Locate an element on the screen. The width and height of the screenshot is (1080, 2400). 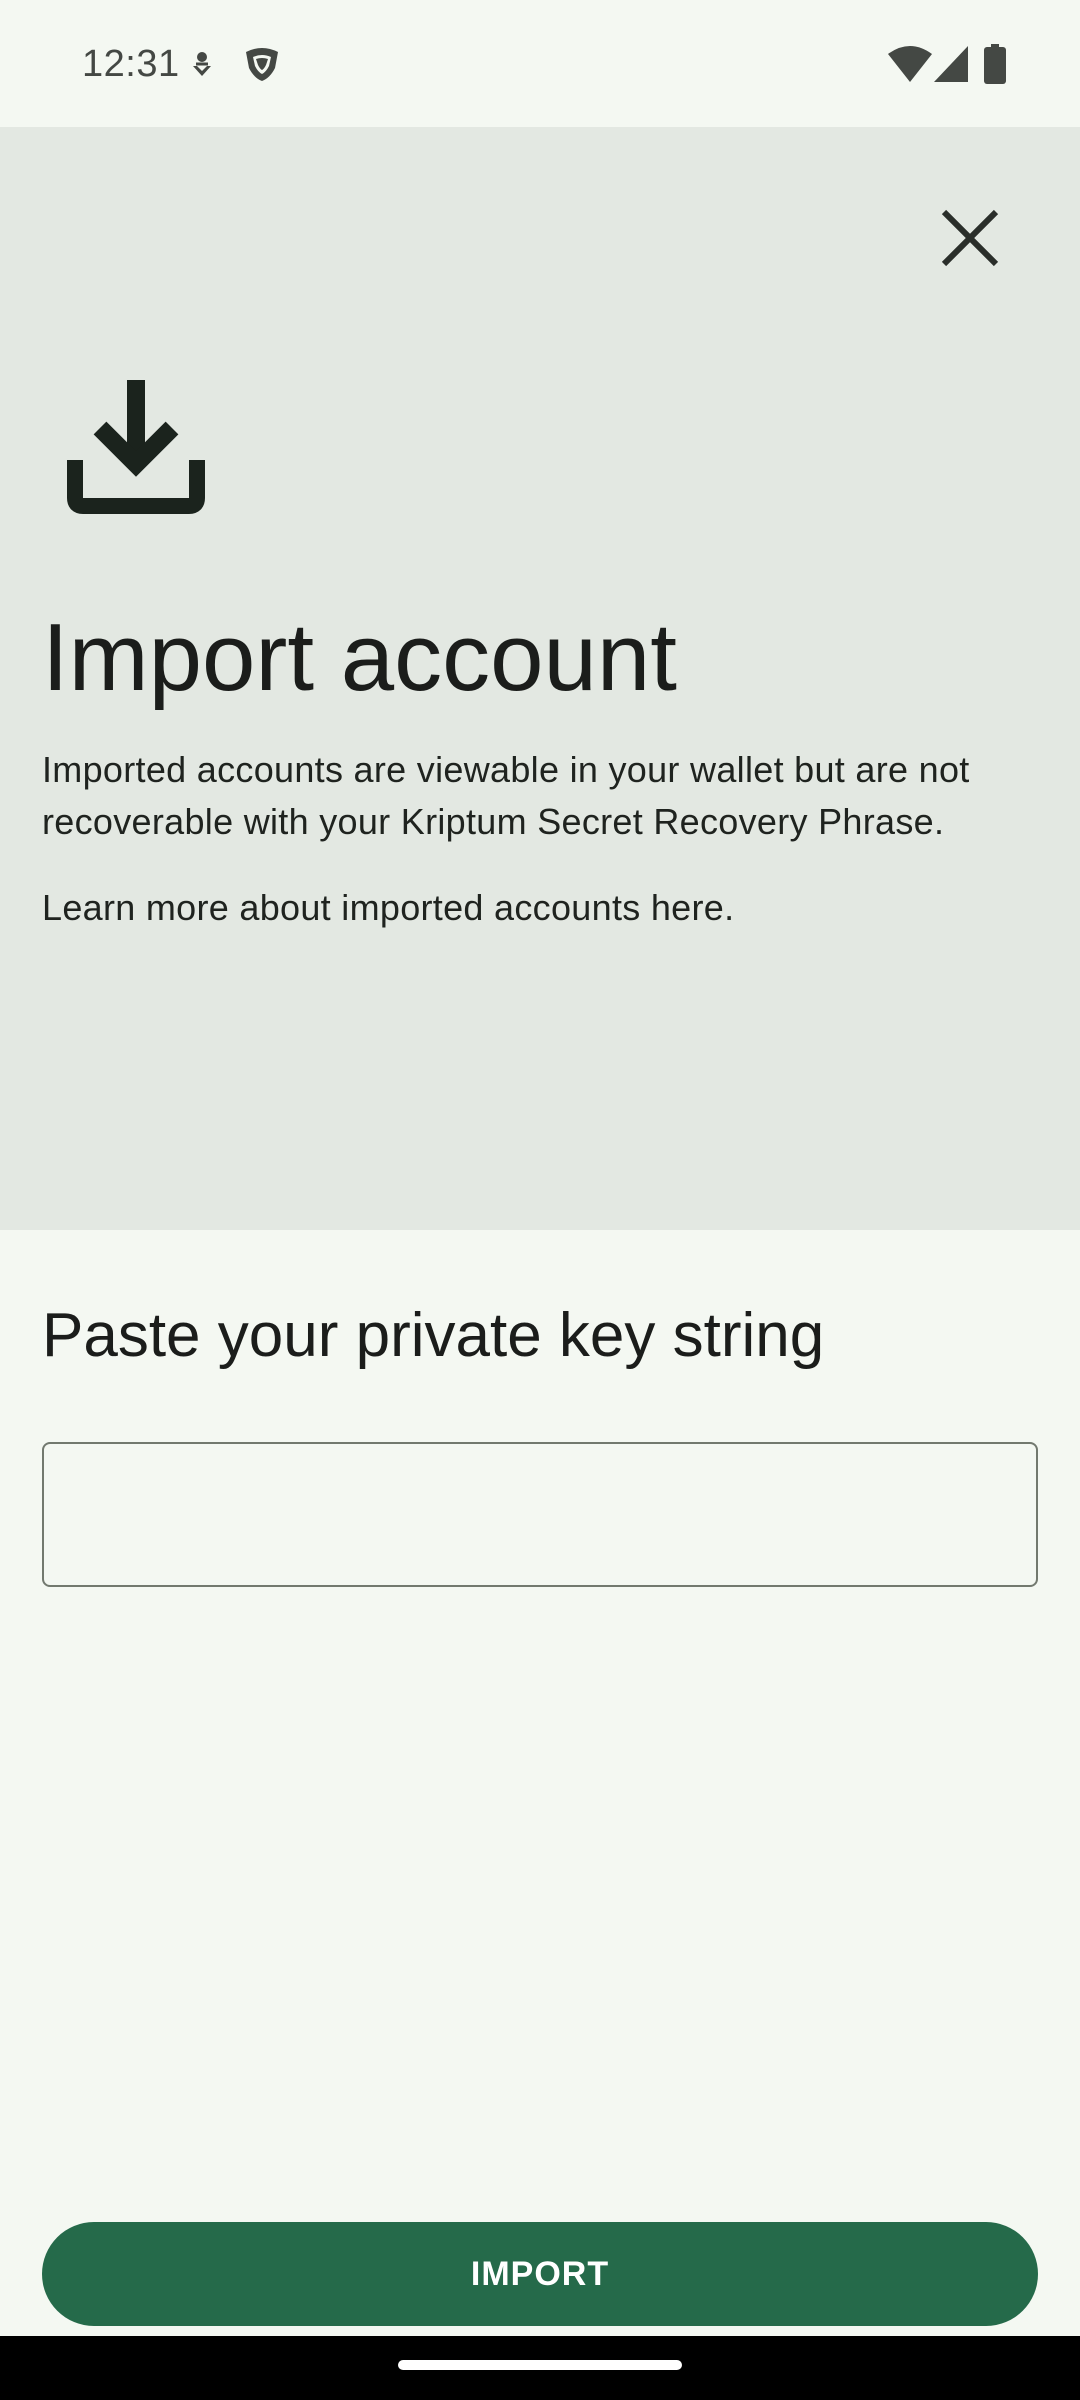
close-icon is located at coordinates (970, 238).